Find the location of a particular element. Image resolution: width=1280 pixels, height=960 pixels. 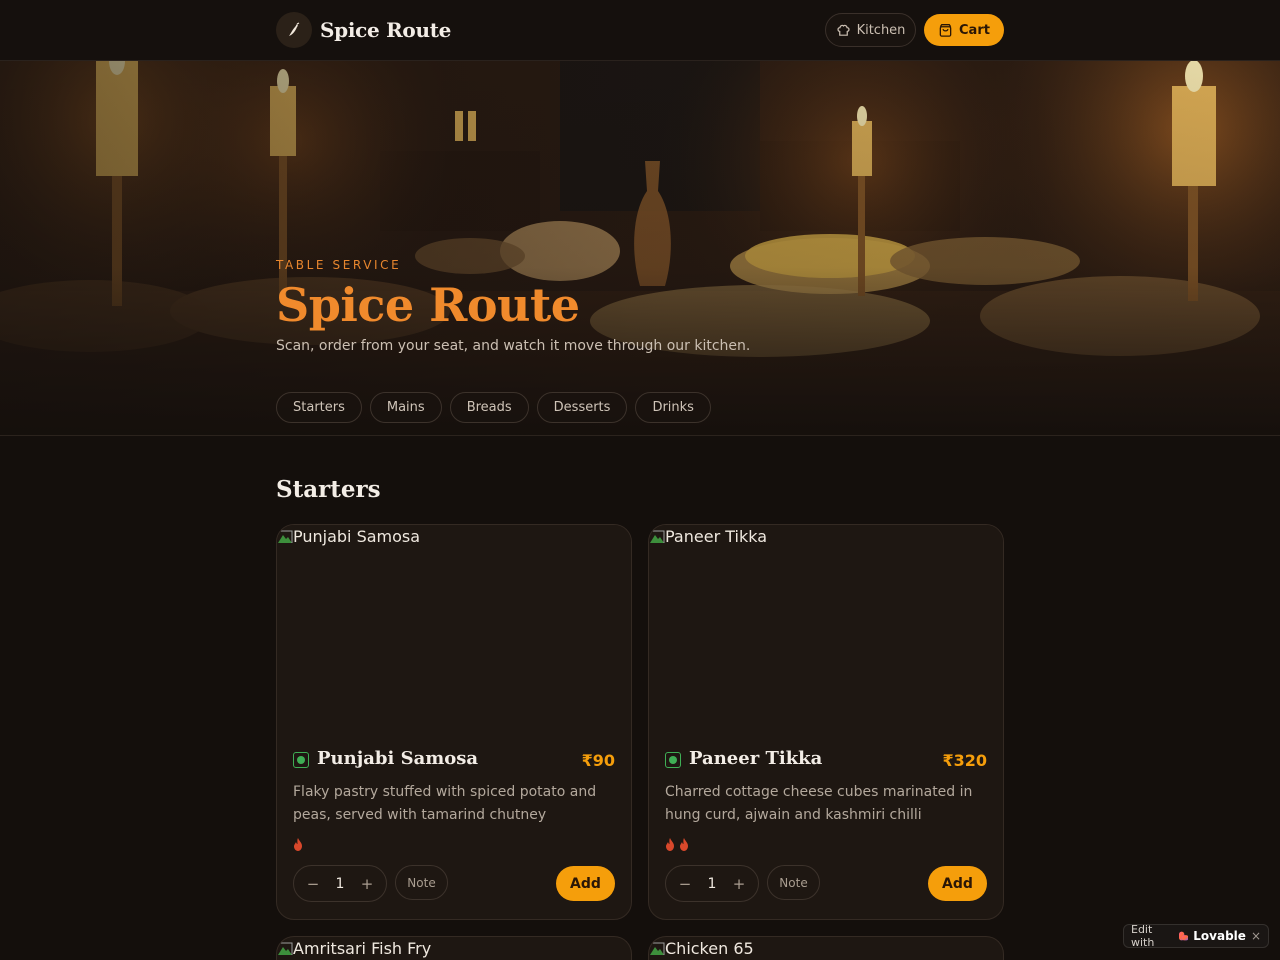

dish-image-alt: Punjabi Samosa is located at coordinates (357, 536).